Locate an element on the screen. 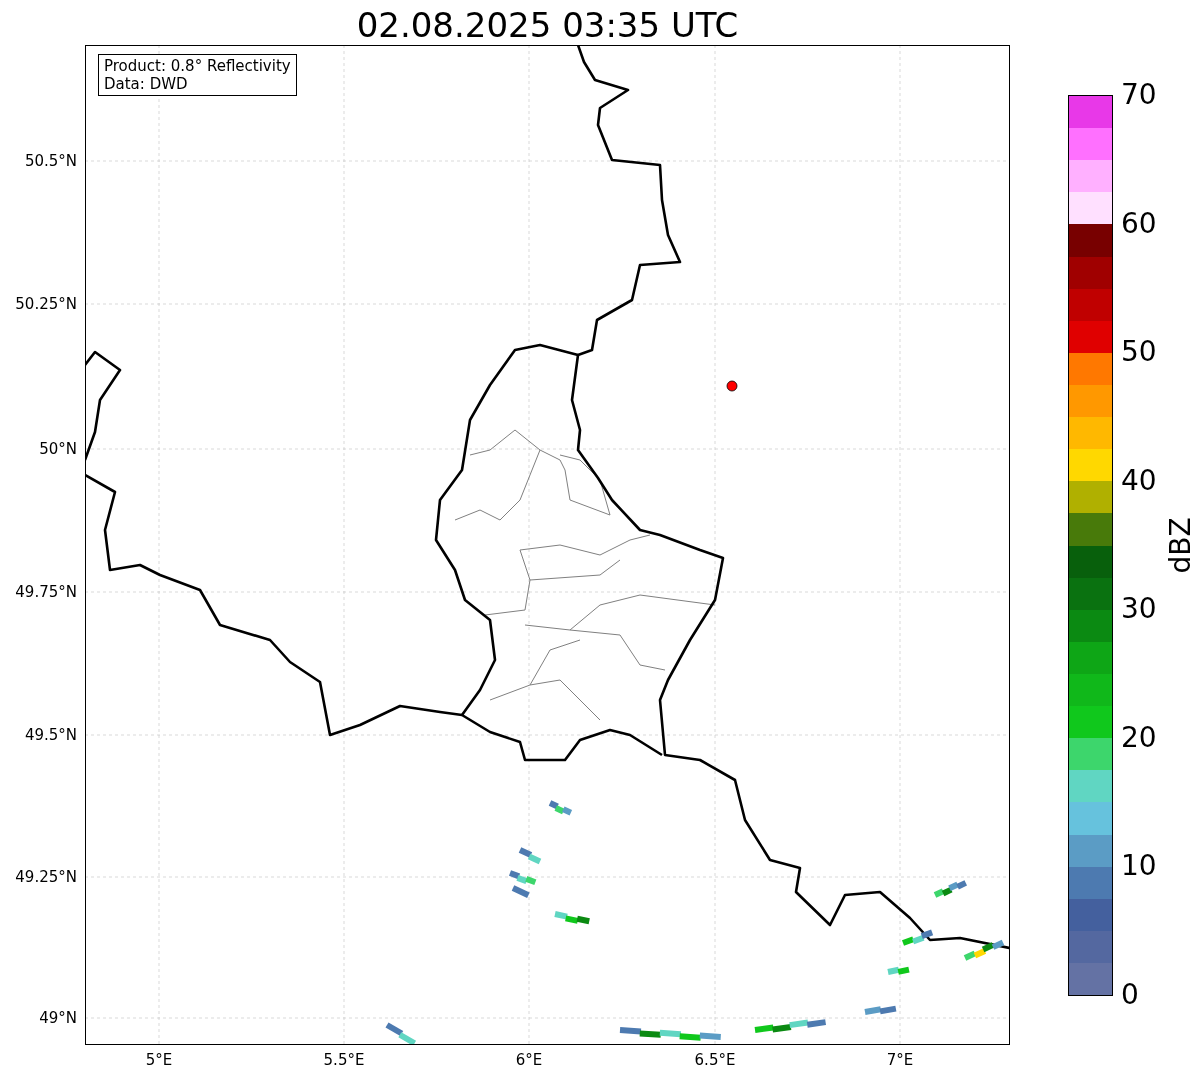 The height and width of the screenshot is (1081, 1202). scale-label: 20 is located at coordinates (1139, 737).